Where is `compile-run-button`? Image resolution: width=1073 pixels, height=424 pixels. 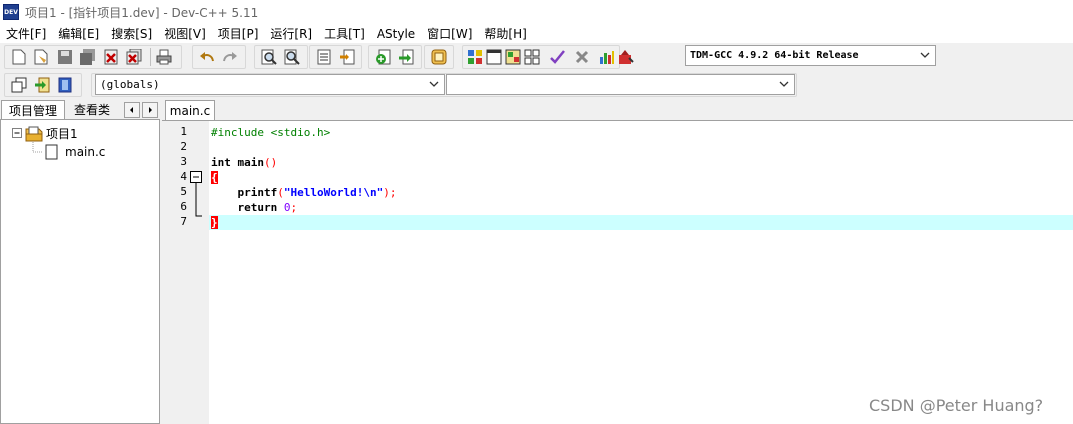
compile-run-button is located at coordinates (513, 57).